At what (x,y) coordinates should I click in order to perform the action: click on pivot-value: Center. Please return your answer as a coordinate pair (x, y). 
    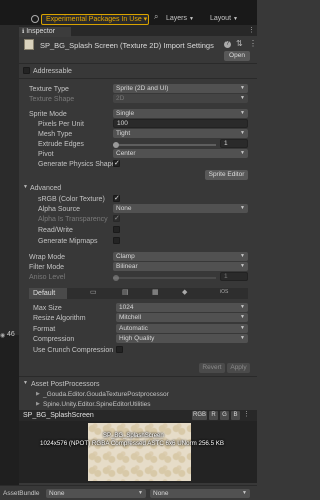
    Looking at the image, I should click on (126, 153).